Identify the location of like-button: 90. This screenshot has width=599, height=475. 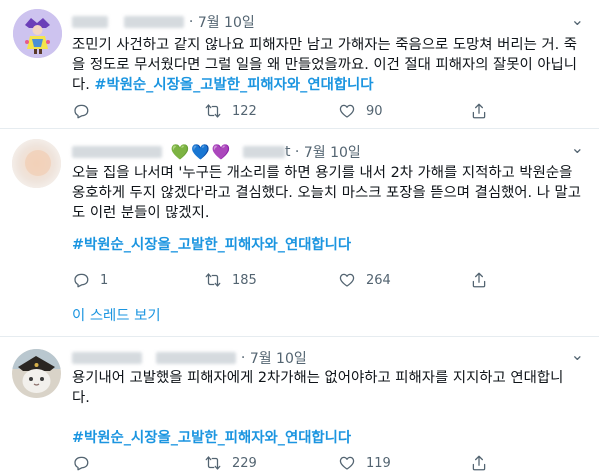
(360, 111).